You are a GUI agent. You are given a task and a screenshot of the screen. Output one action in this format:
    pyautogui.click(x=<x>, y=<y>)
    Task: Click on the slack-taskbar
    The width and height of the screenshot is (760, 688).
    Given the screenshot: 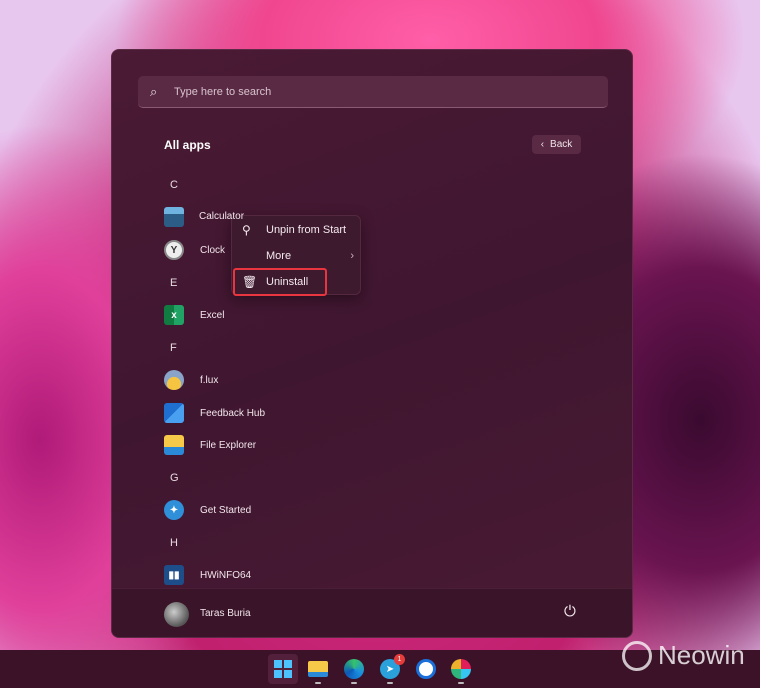 What is the action you would take?
    pyautogui.click(x=461, y=669)
    